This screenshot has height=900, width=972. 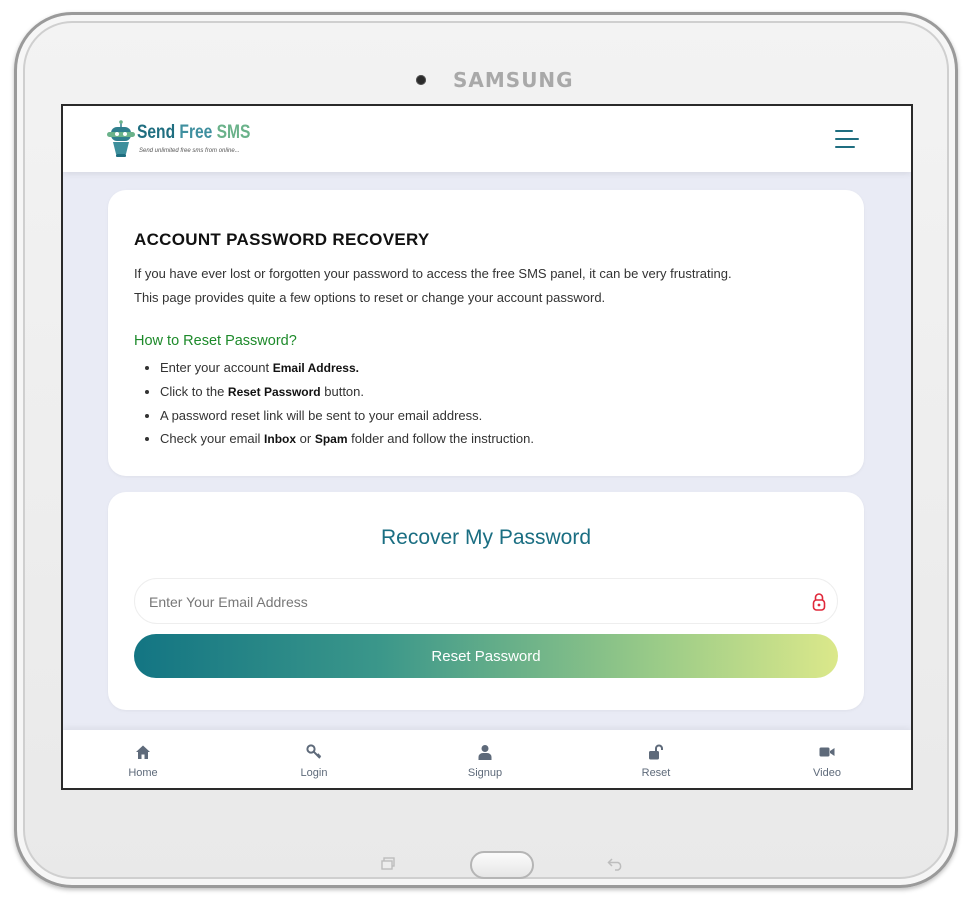 I want to click on nav-label: Reset, so click(x=656, y=773).